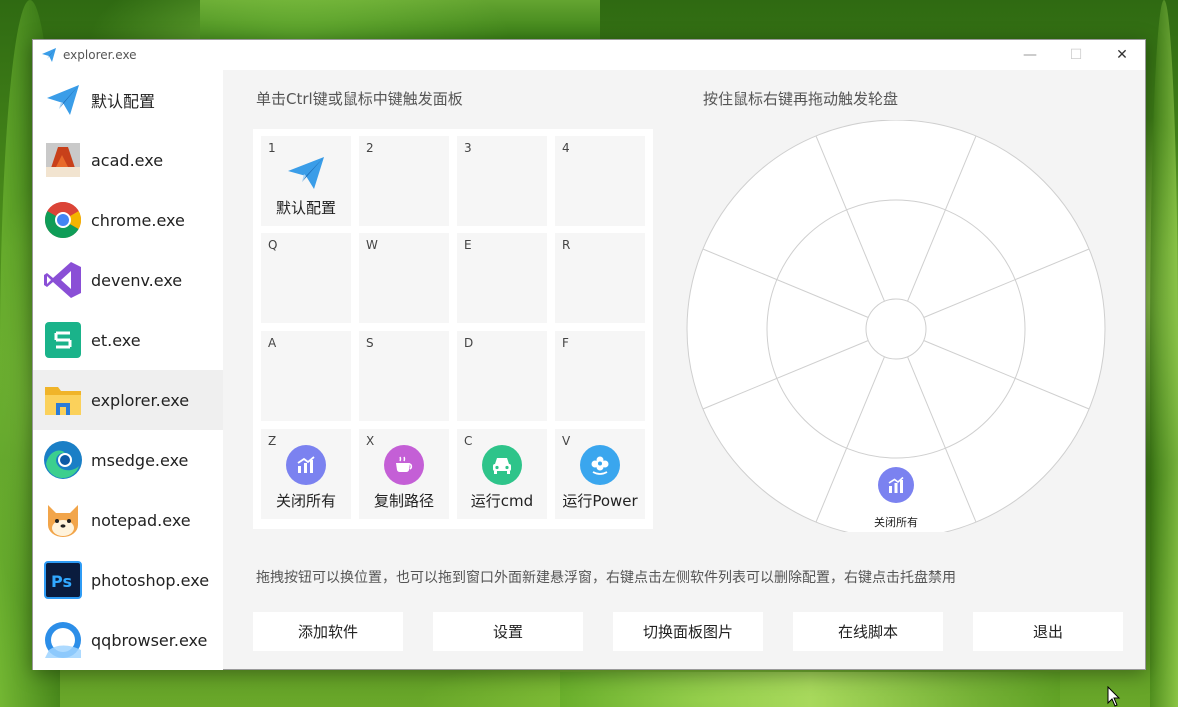 This screenshot has width=1178, height=707. Describe the element at coordinates (600, 278) in the screenshot. I see `panel-cell-r: R` at that location.